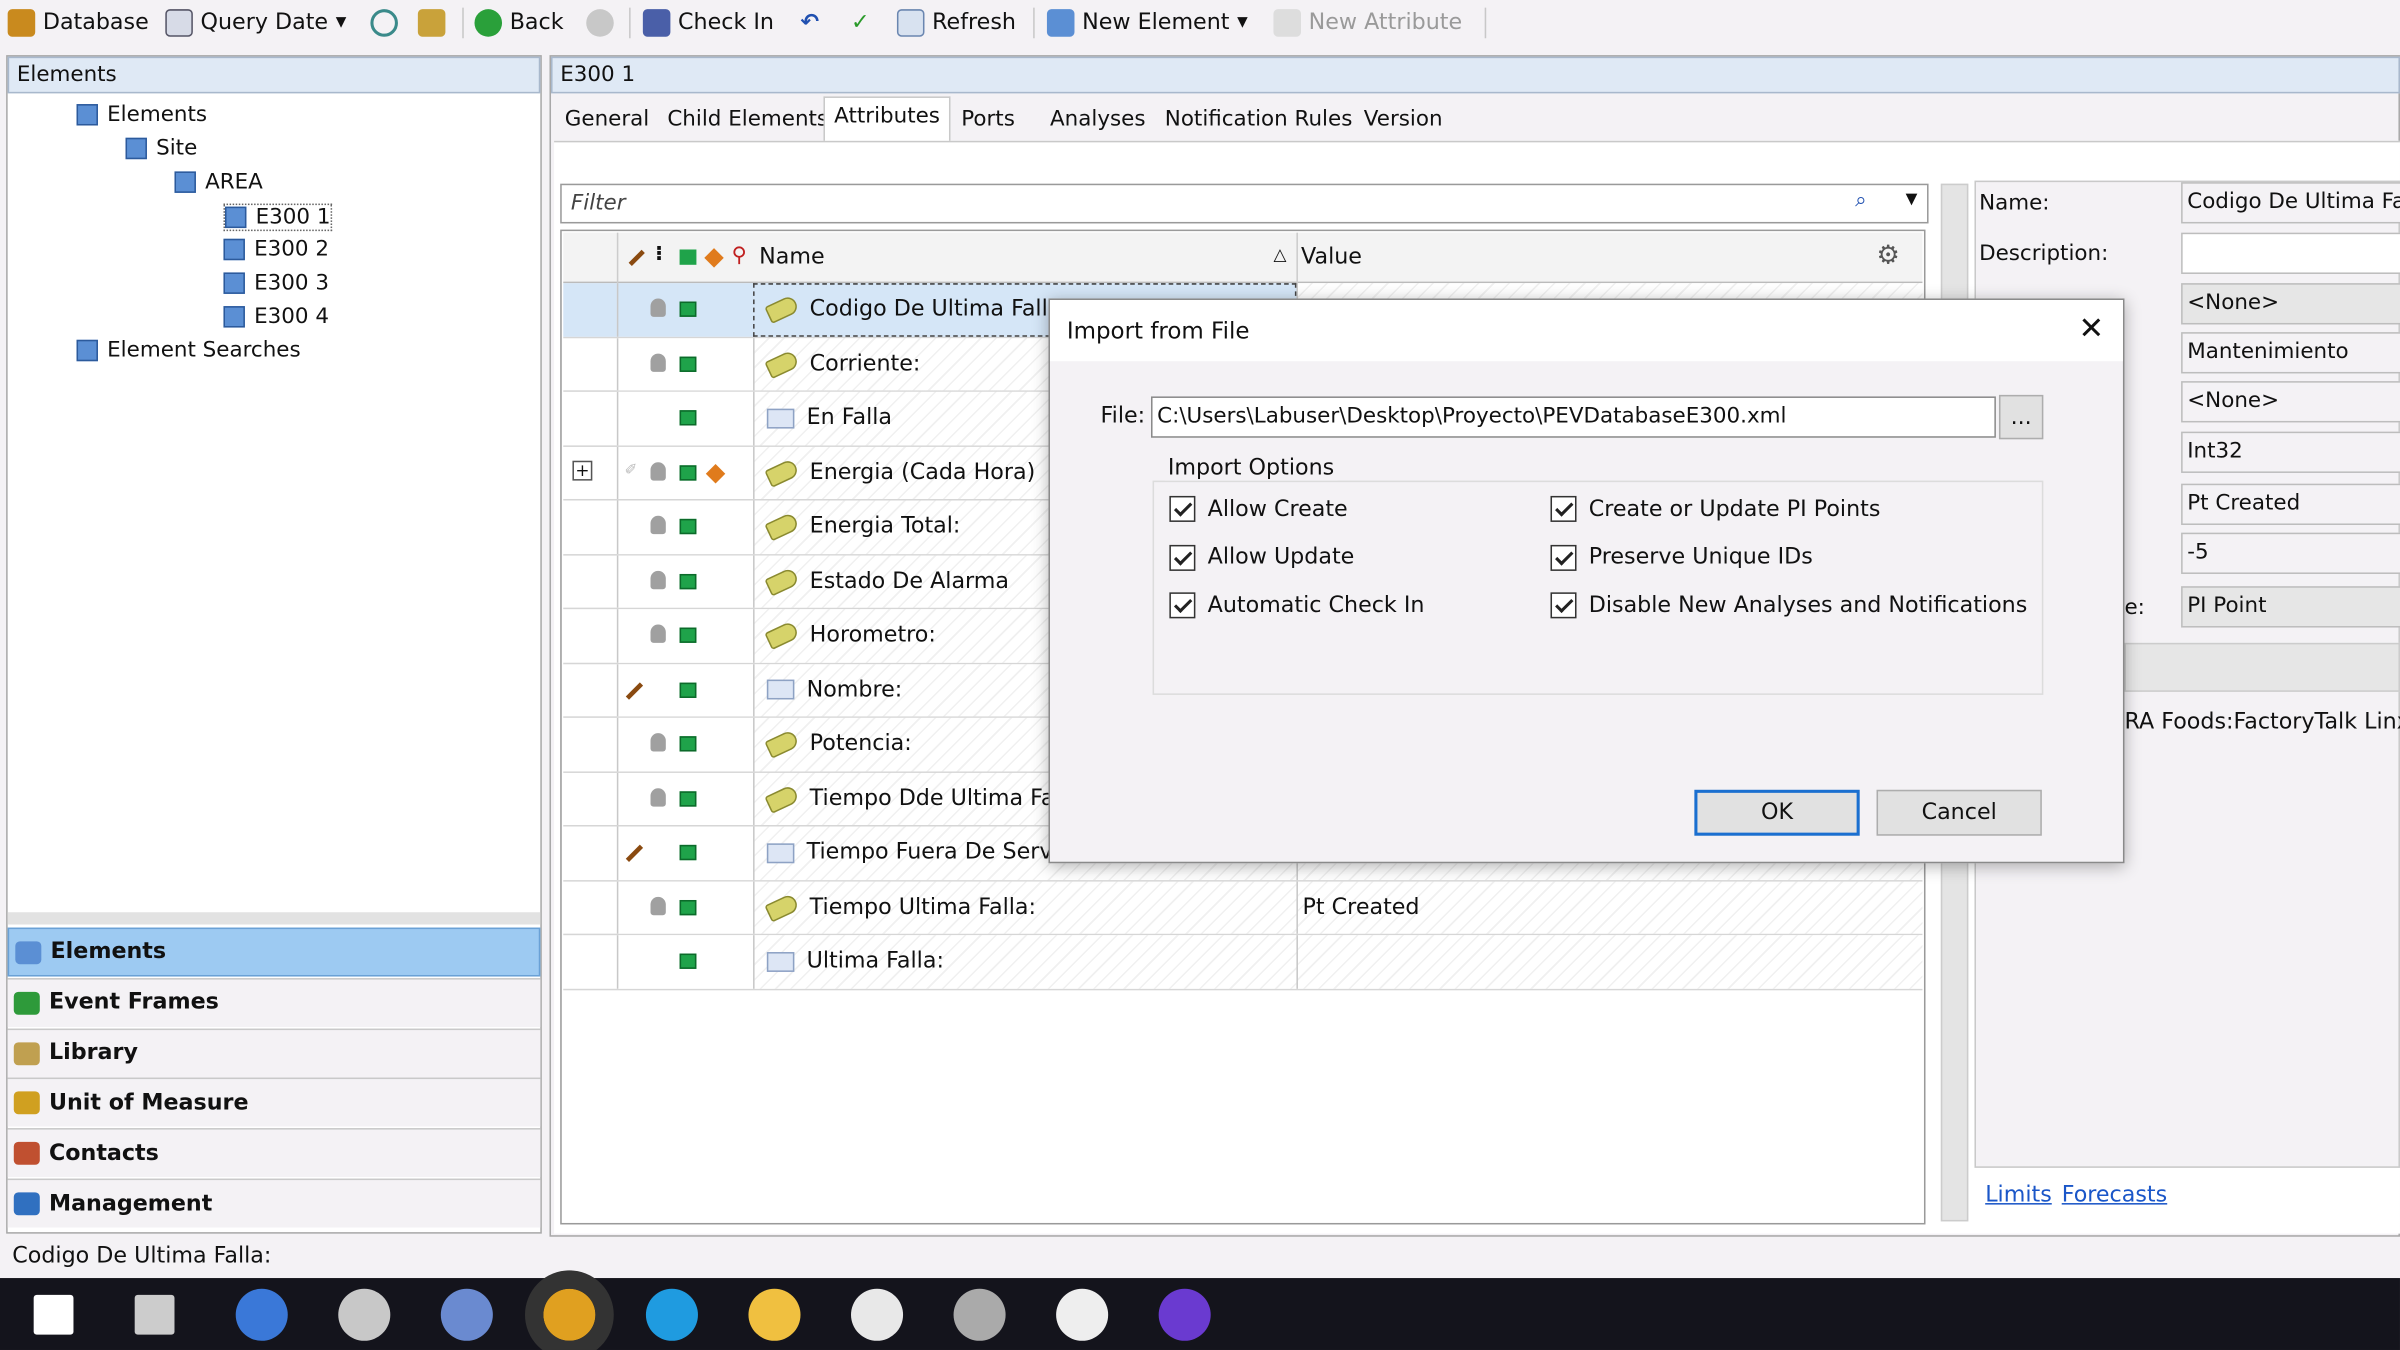  I want to click on tree-item: AREA, so click(218, 182).